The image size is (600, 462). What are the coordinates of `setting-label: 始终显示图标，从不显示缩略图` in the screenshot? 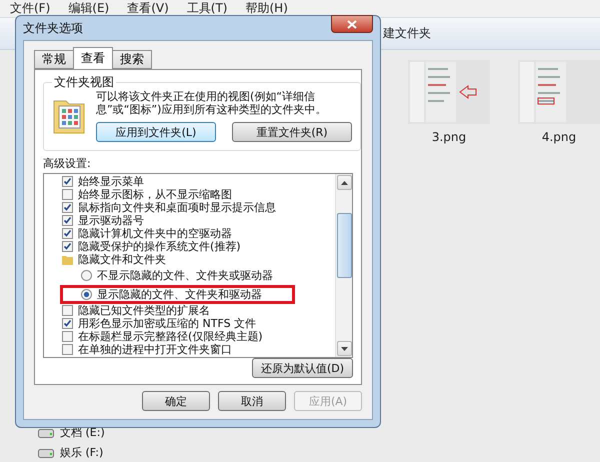 It's located at (155, 194).